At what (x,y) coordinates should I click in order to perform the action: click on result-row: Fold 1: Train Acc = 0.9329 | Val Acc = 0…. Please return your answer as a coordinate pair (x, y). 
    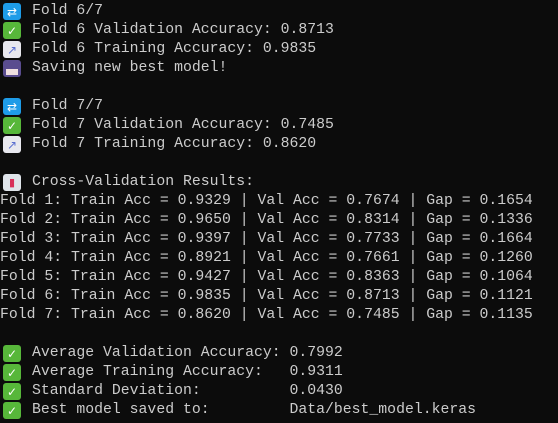
    Looking at the image, I should click on (266, 201).